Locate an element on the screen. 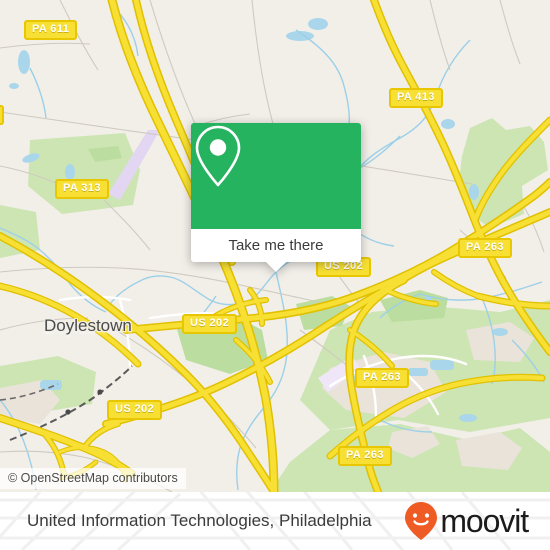 The image size is (550, 550). road-shield-clipped-left is located at coordinates (2, 115).